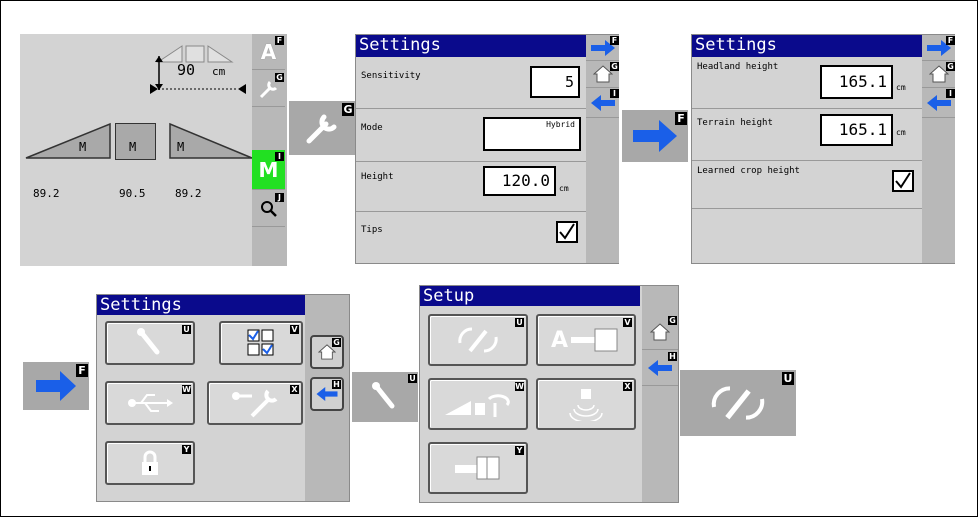 The image size is (978, 517). I want to click on tips-checkbox, so click(567, 232).